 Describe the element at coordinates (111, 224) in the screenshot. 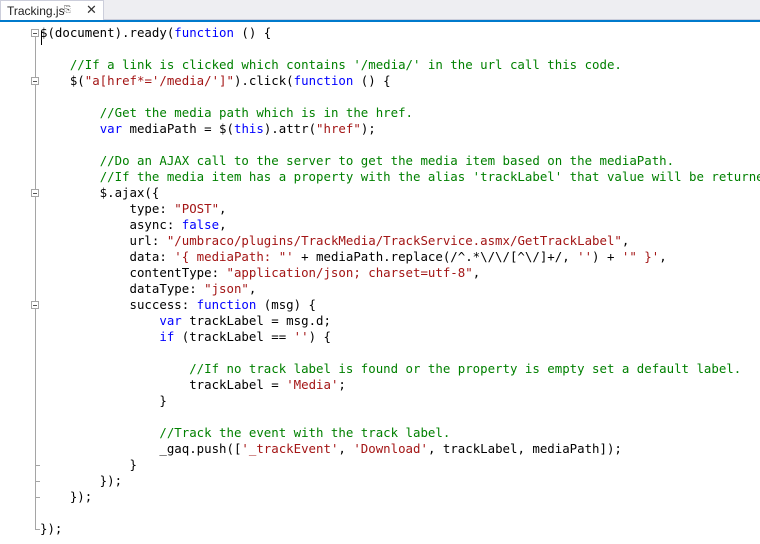

I see `code-token: async:` at that location.